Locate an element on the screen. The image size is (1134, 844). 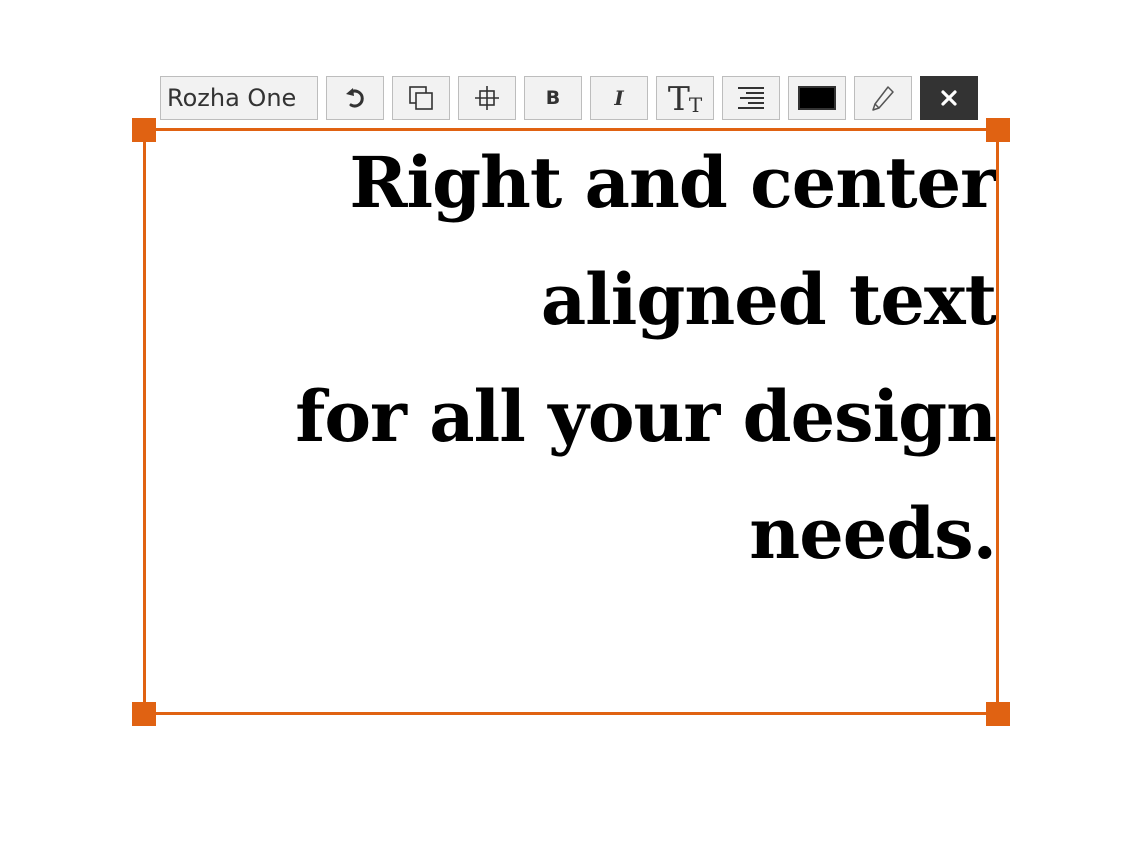
close-button is located at coordinates (949, 98).